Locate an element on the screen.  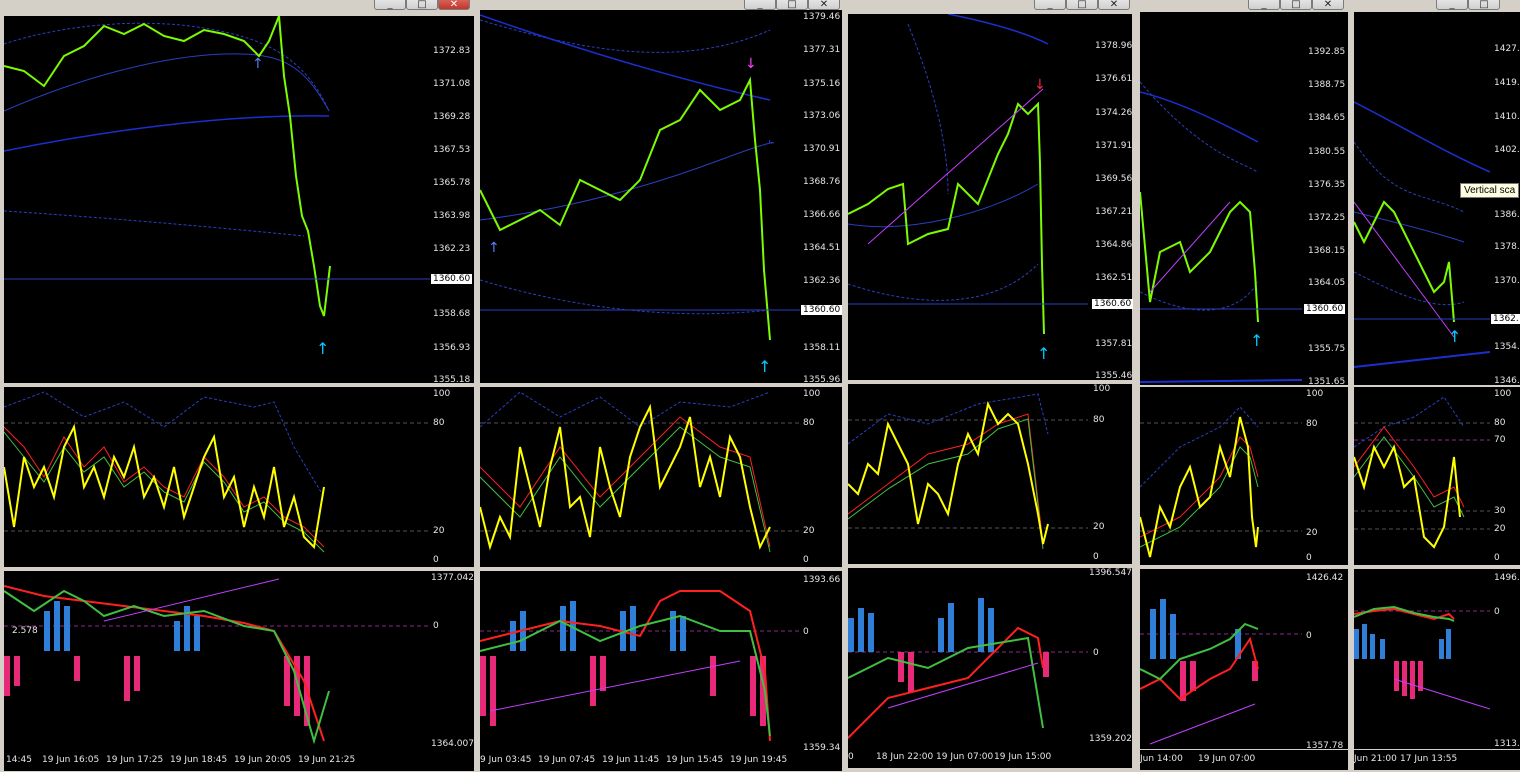
price-label: 1362.36 is located at coordinates (822, 281).